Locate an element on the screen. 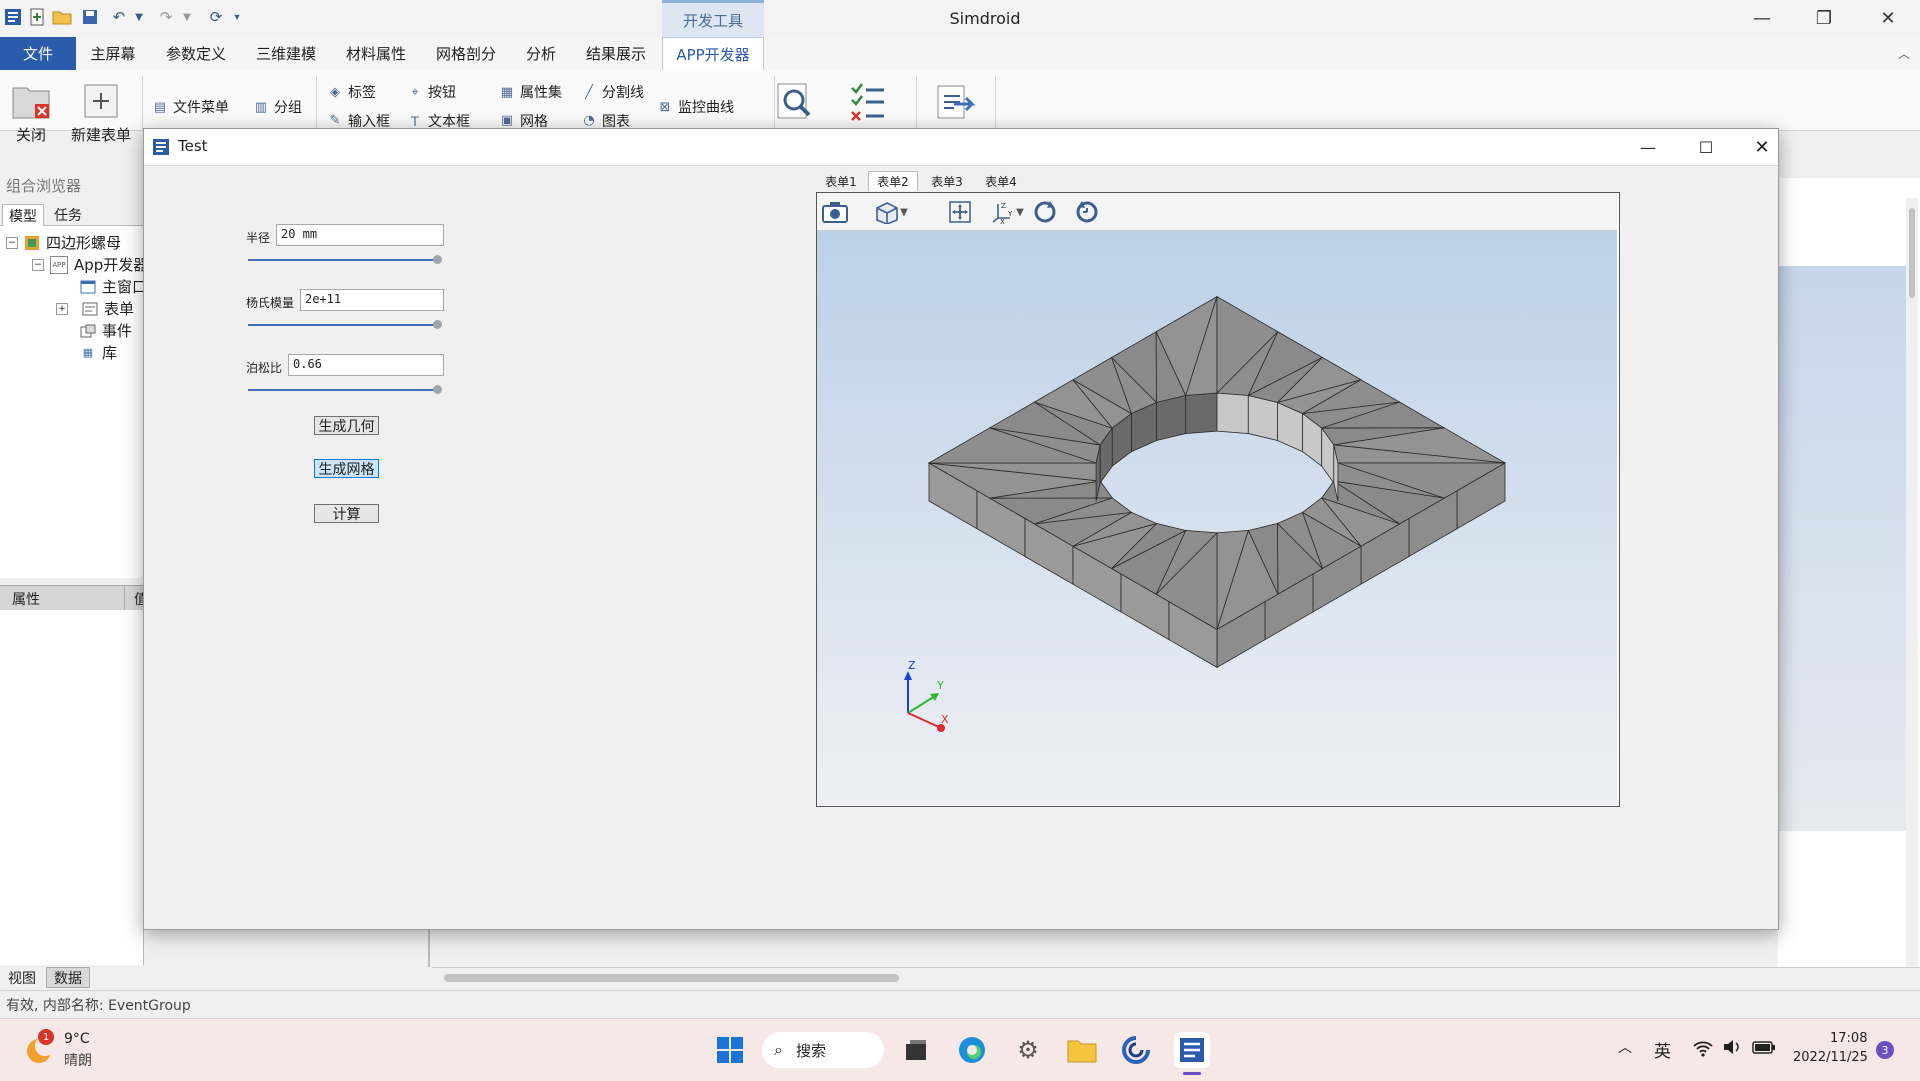 This screenshot has width=1920, height=1081. tree-node-library: ▦ 库 is located at coordinates (98, 352).